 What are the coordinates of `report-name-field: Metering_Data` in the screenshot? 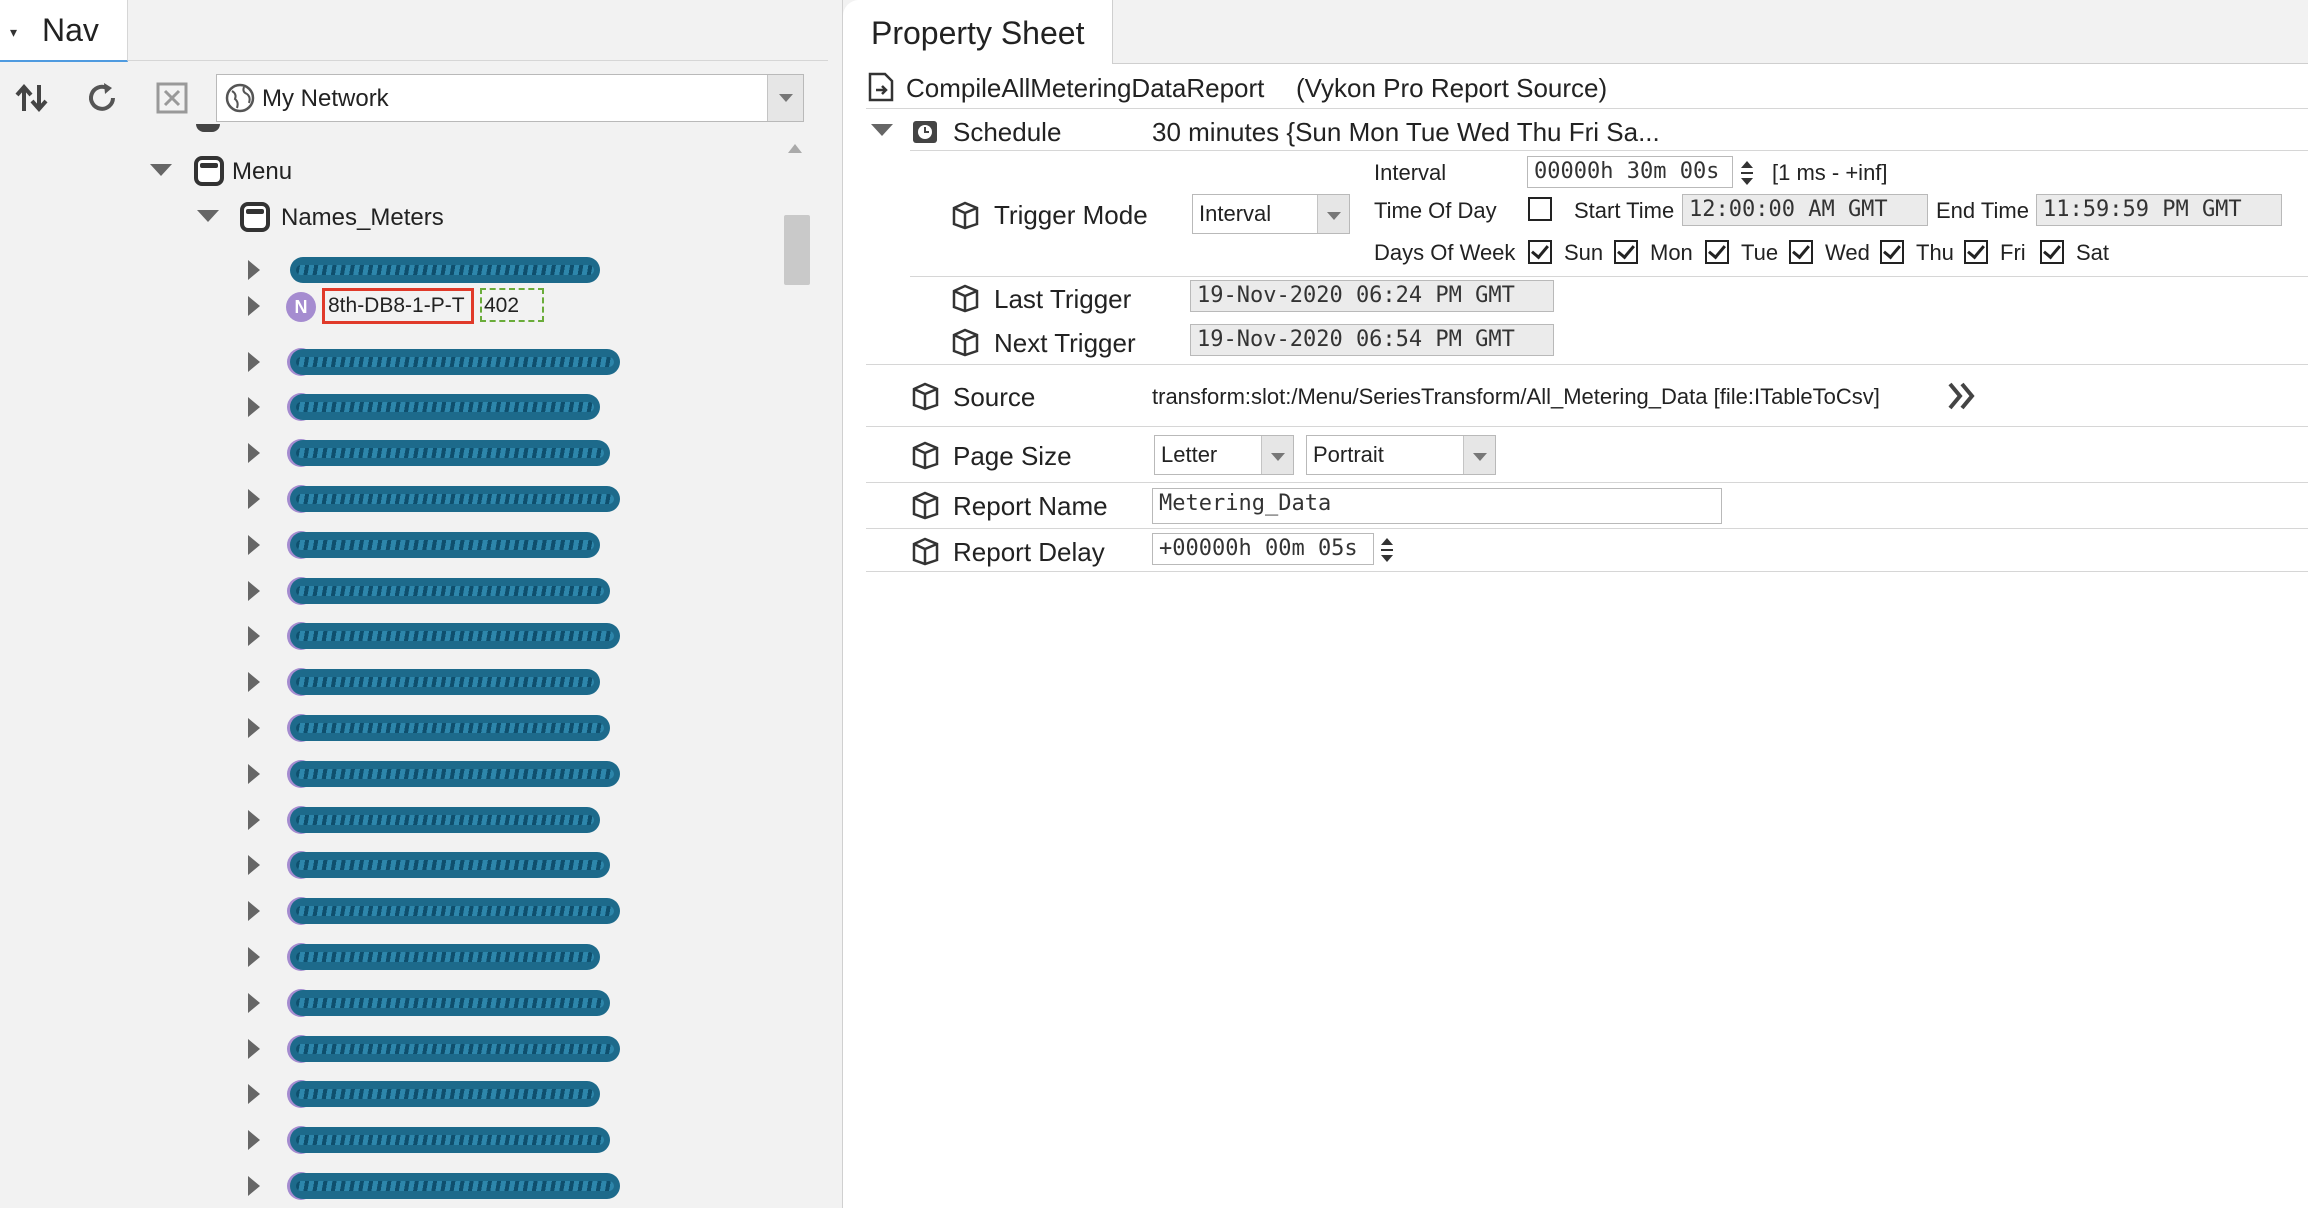 It's located at (1437, 506).